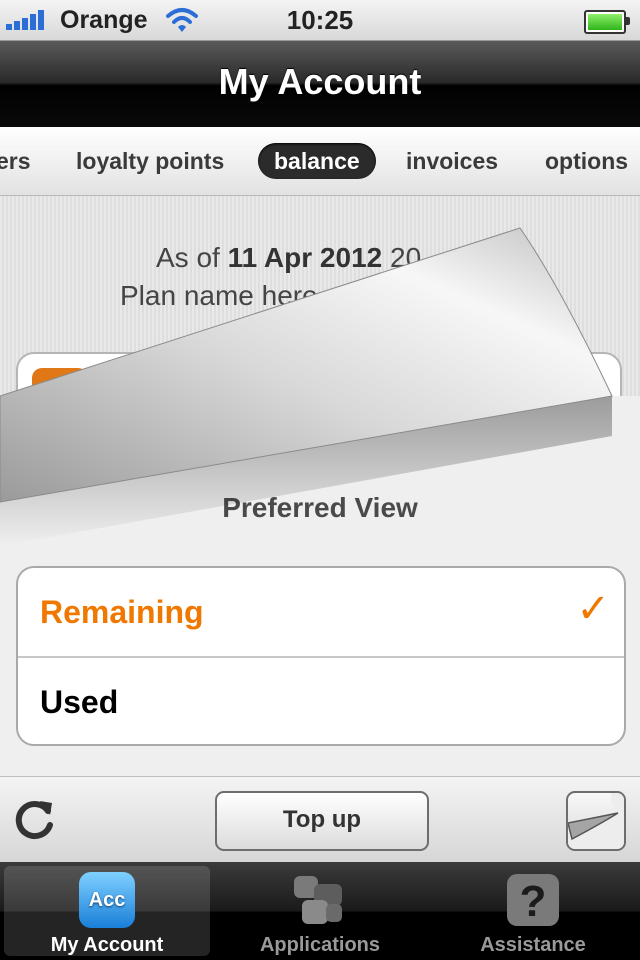 The image size is (640, 960). Describe the element at coordinates (60, 396) in the screenshot. I see `balance-type-icon` at that location.